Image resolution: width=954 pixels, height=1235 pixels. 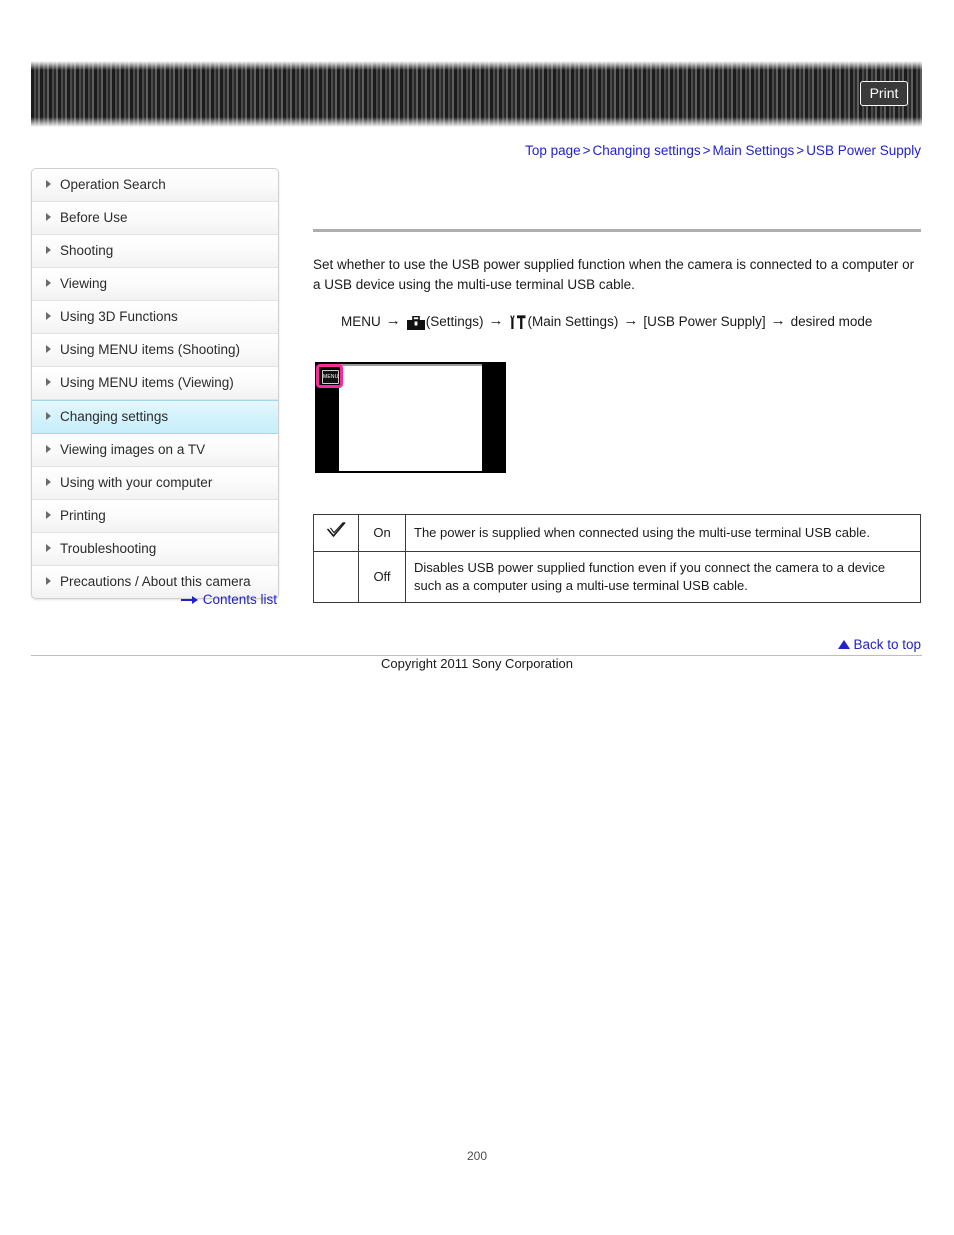 I want to click on triangle-up-icon, so click(x=844, y=644).